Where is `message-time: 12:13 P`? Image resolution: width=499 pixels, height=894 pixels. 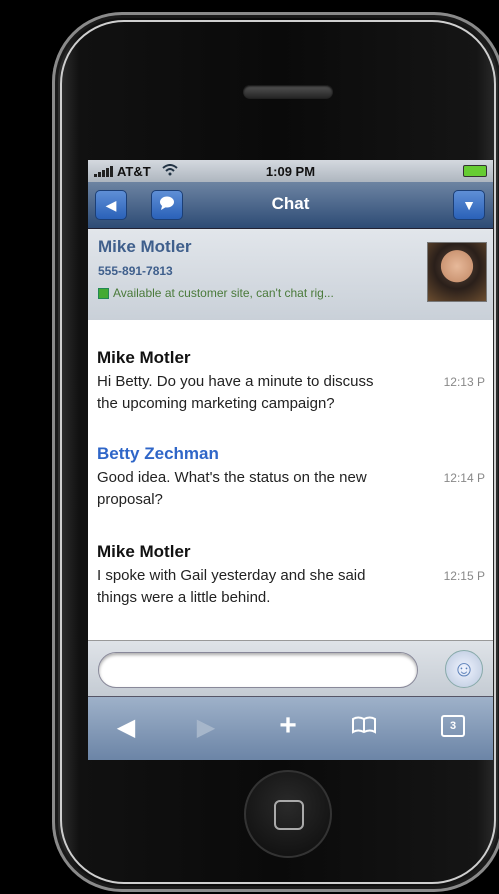 message-time: 12:13 P is located at coordinates (464, 382).